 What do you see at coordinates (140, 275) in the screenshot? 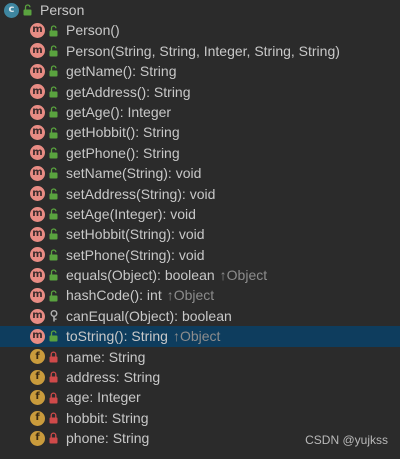
I see `member-signature: equals(Object): boolean` at bounding box center [140, 275].